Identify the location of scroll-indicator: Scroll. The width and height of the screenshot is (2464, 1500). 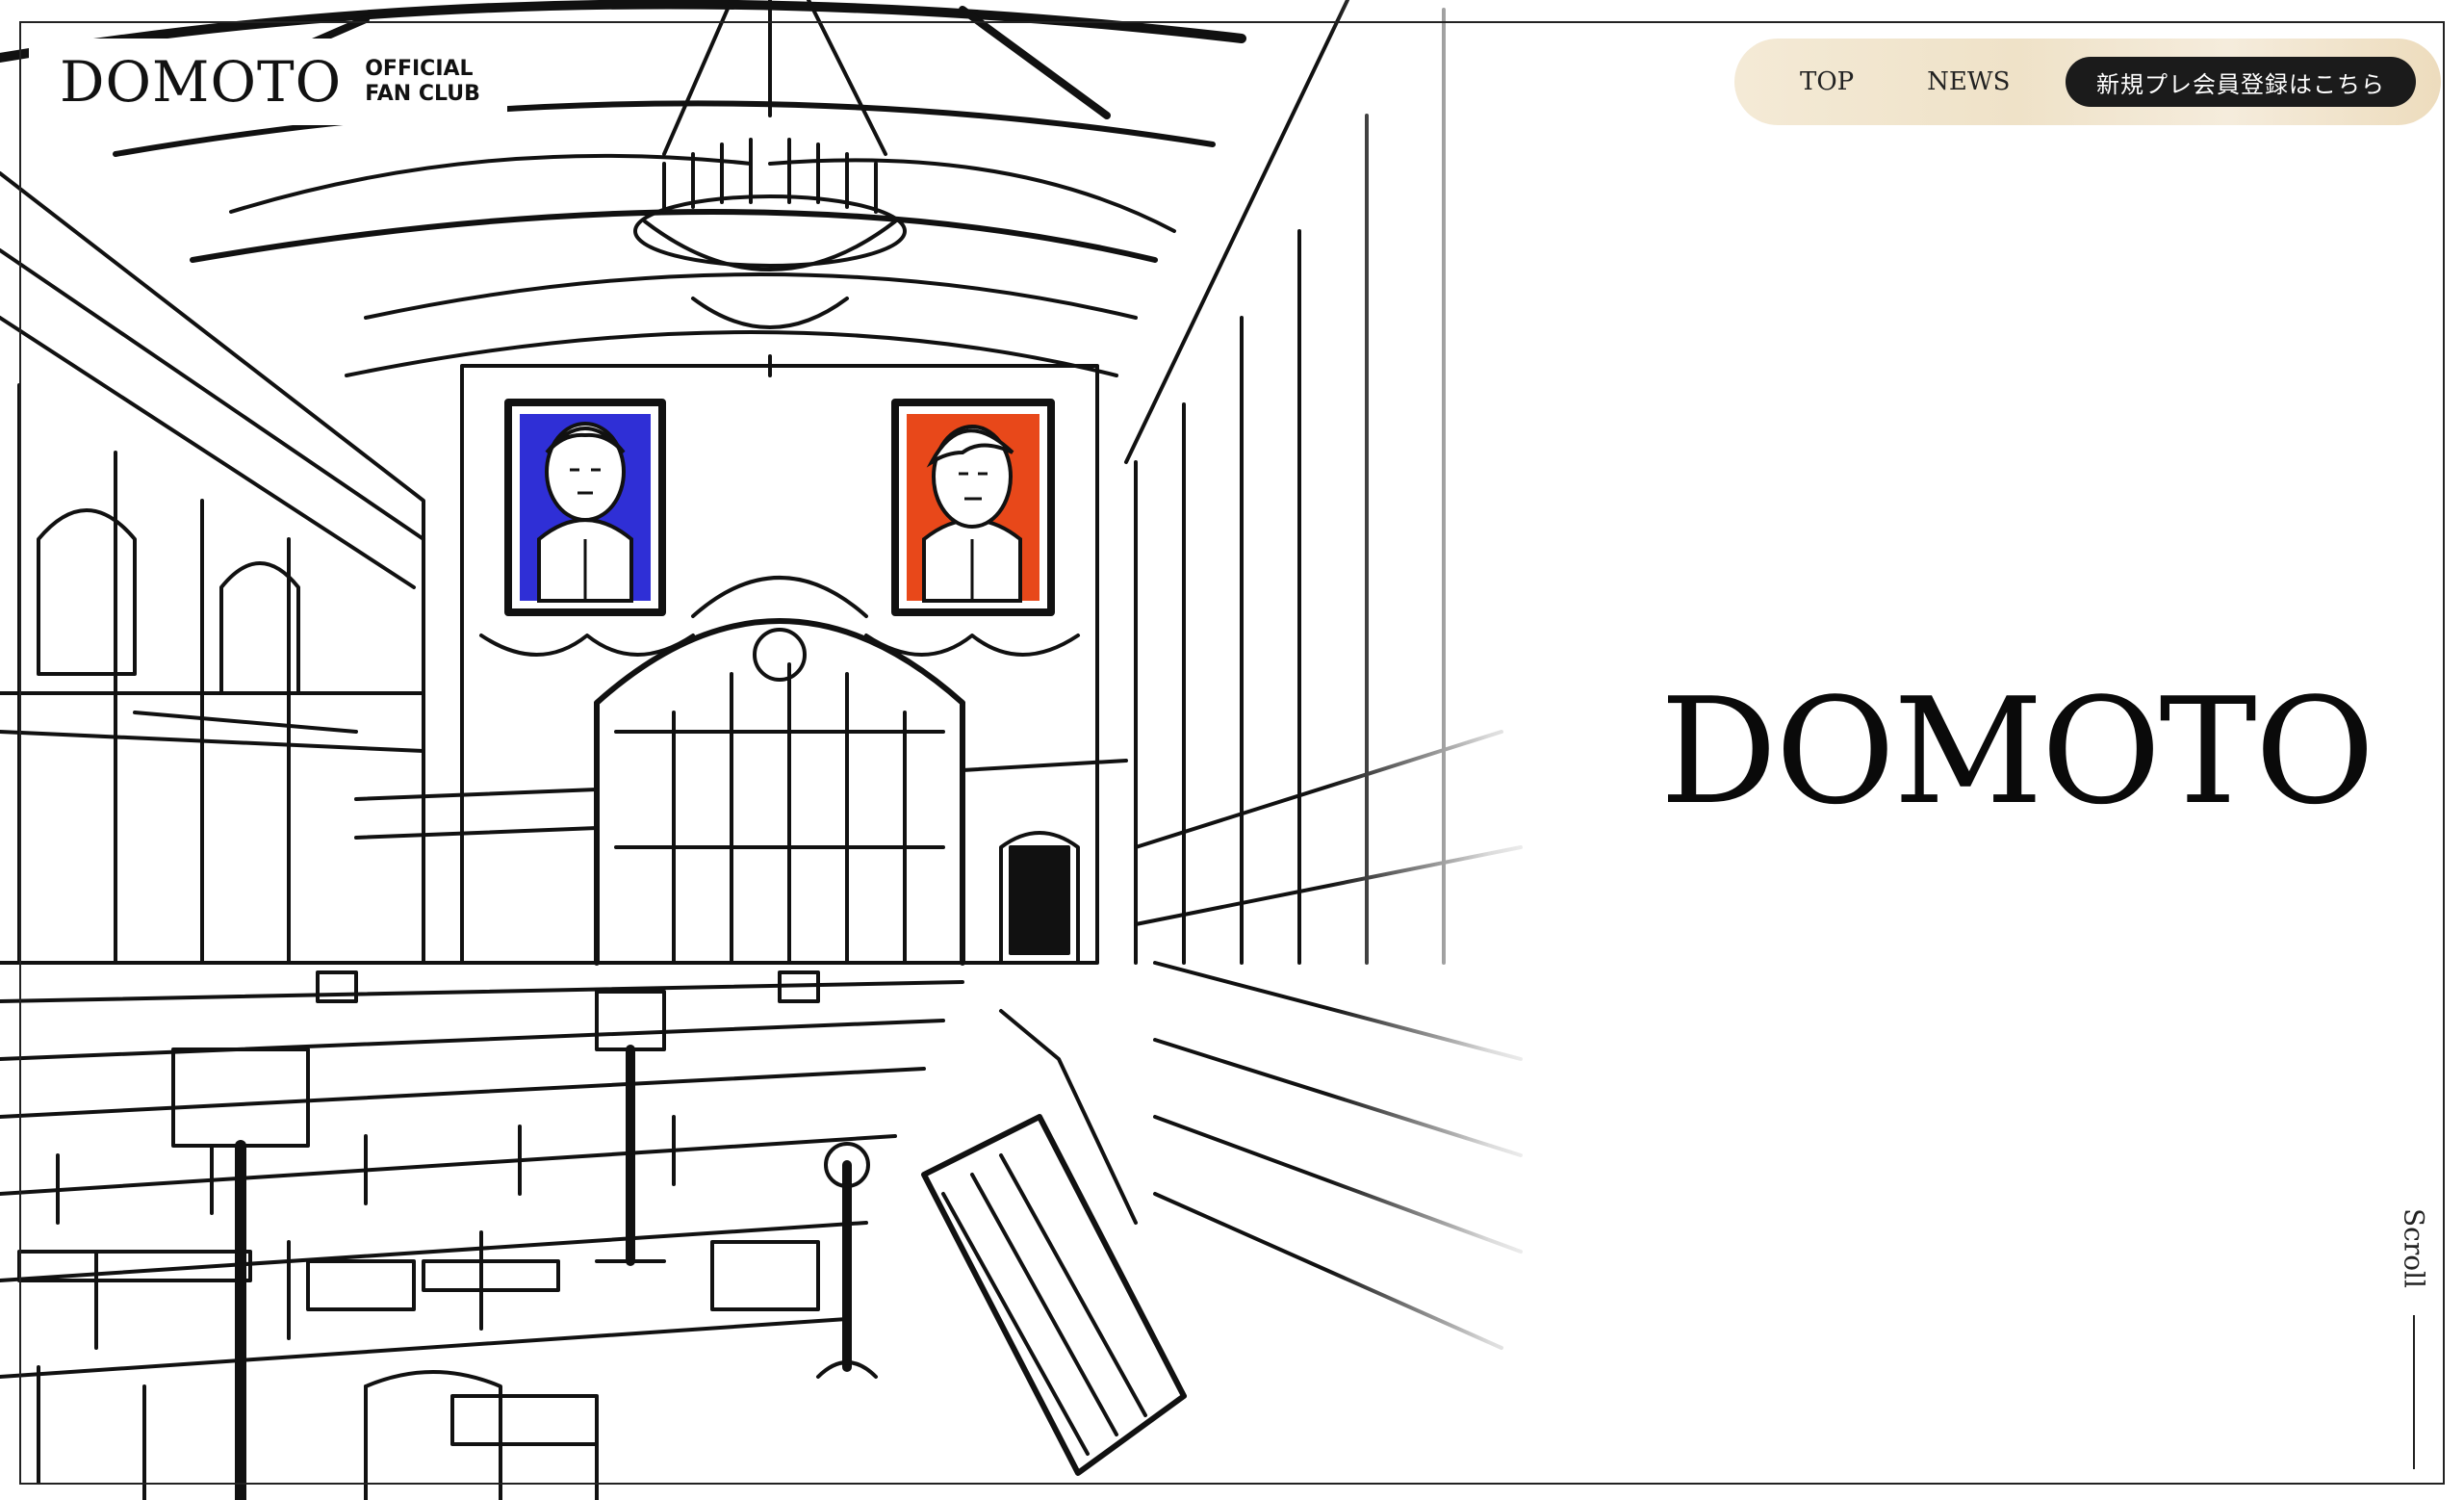
(2414, 1339).